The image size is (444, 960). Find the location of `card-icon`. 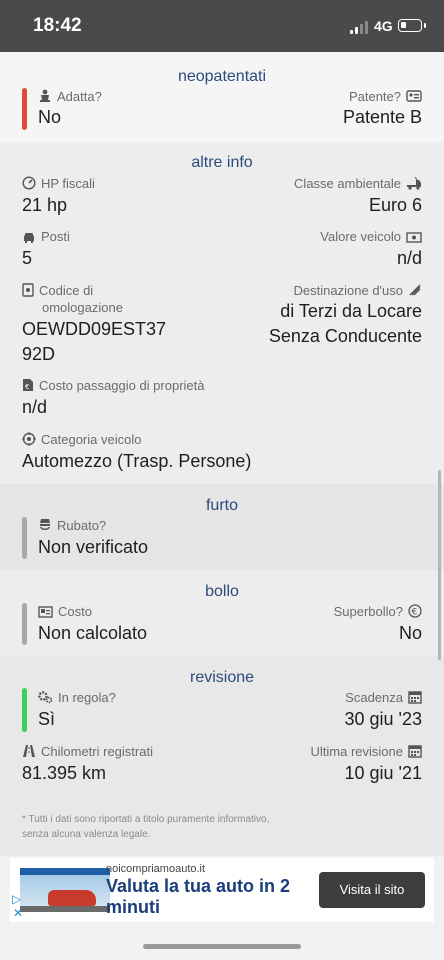

card-icon is located at coordinates (45, 612).